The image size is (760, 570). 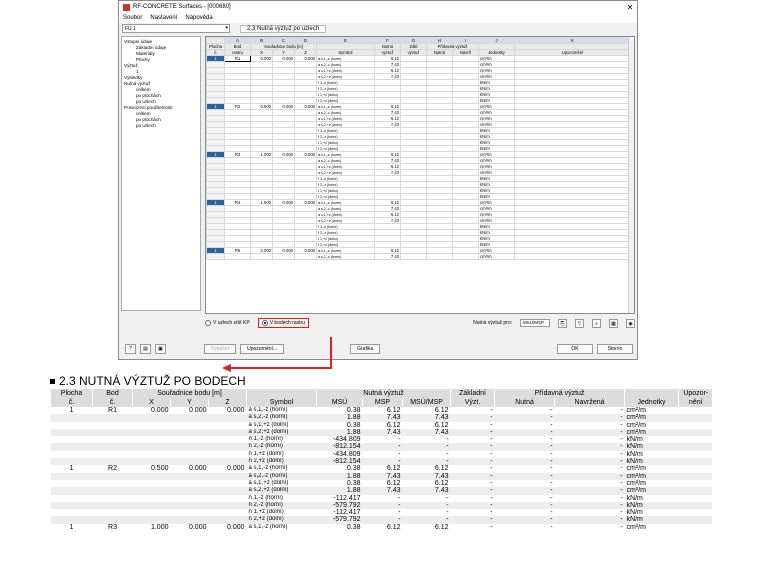 What do you see at coordinates (71, 462) in the screenshot?
I see `p-plocha` at bounding box center [71, 462].